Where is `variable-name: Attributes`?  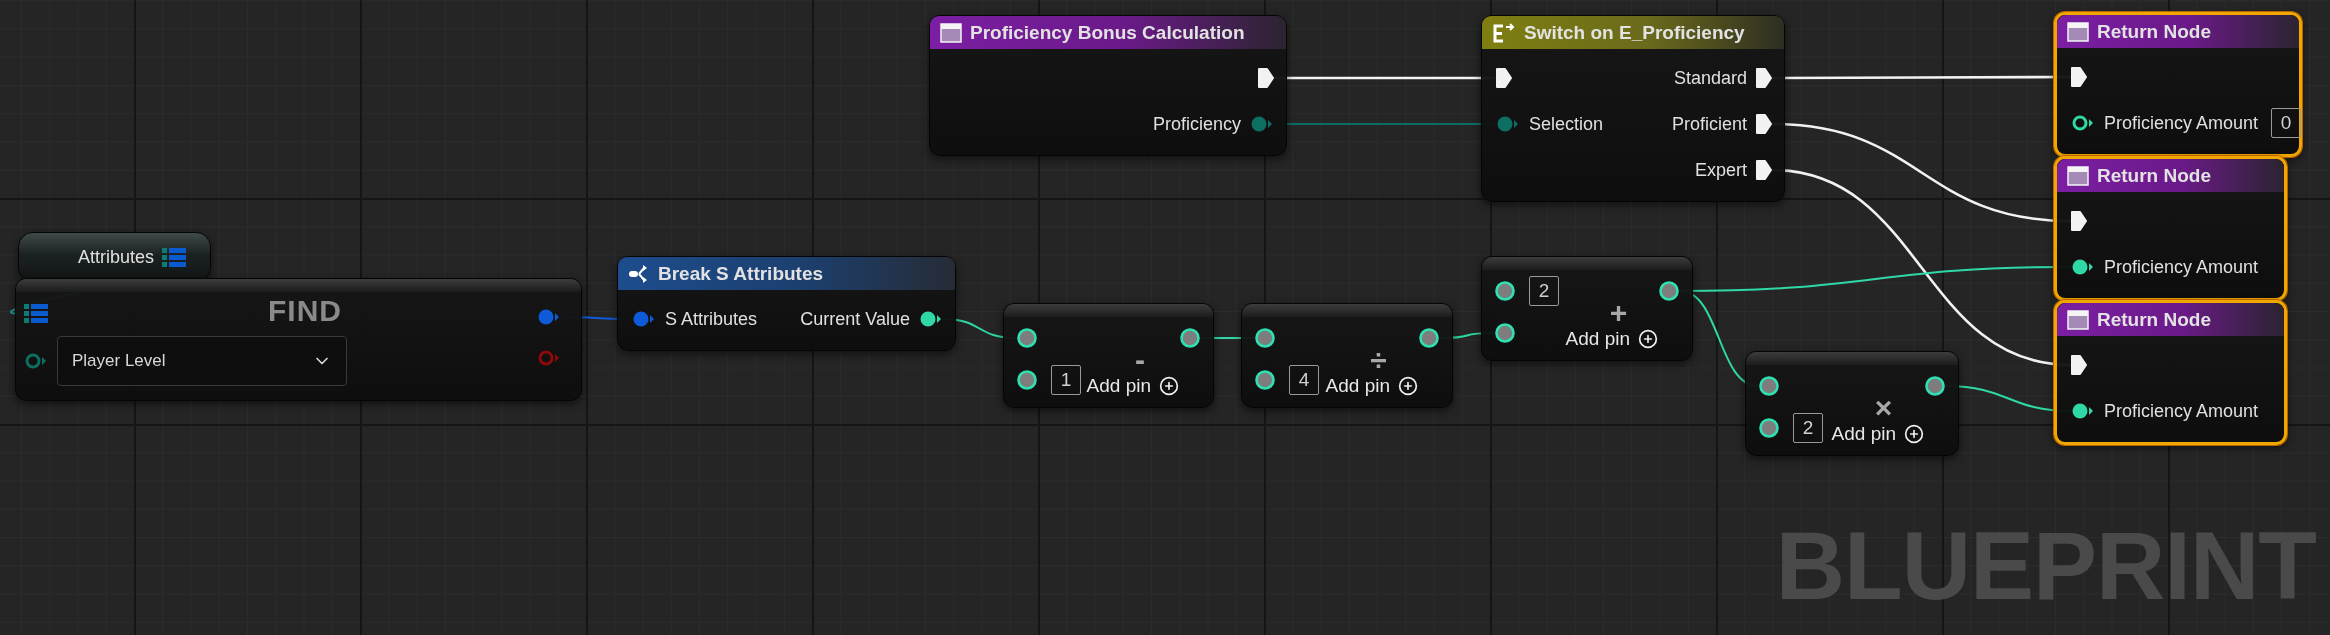
variable-name: Attributes is located at coordinates (115, 257).